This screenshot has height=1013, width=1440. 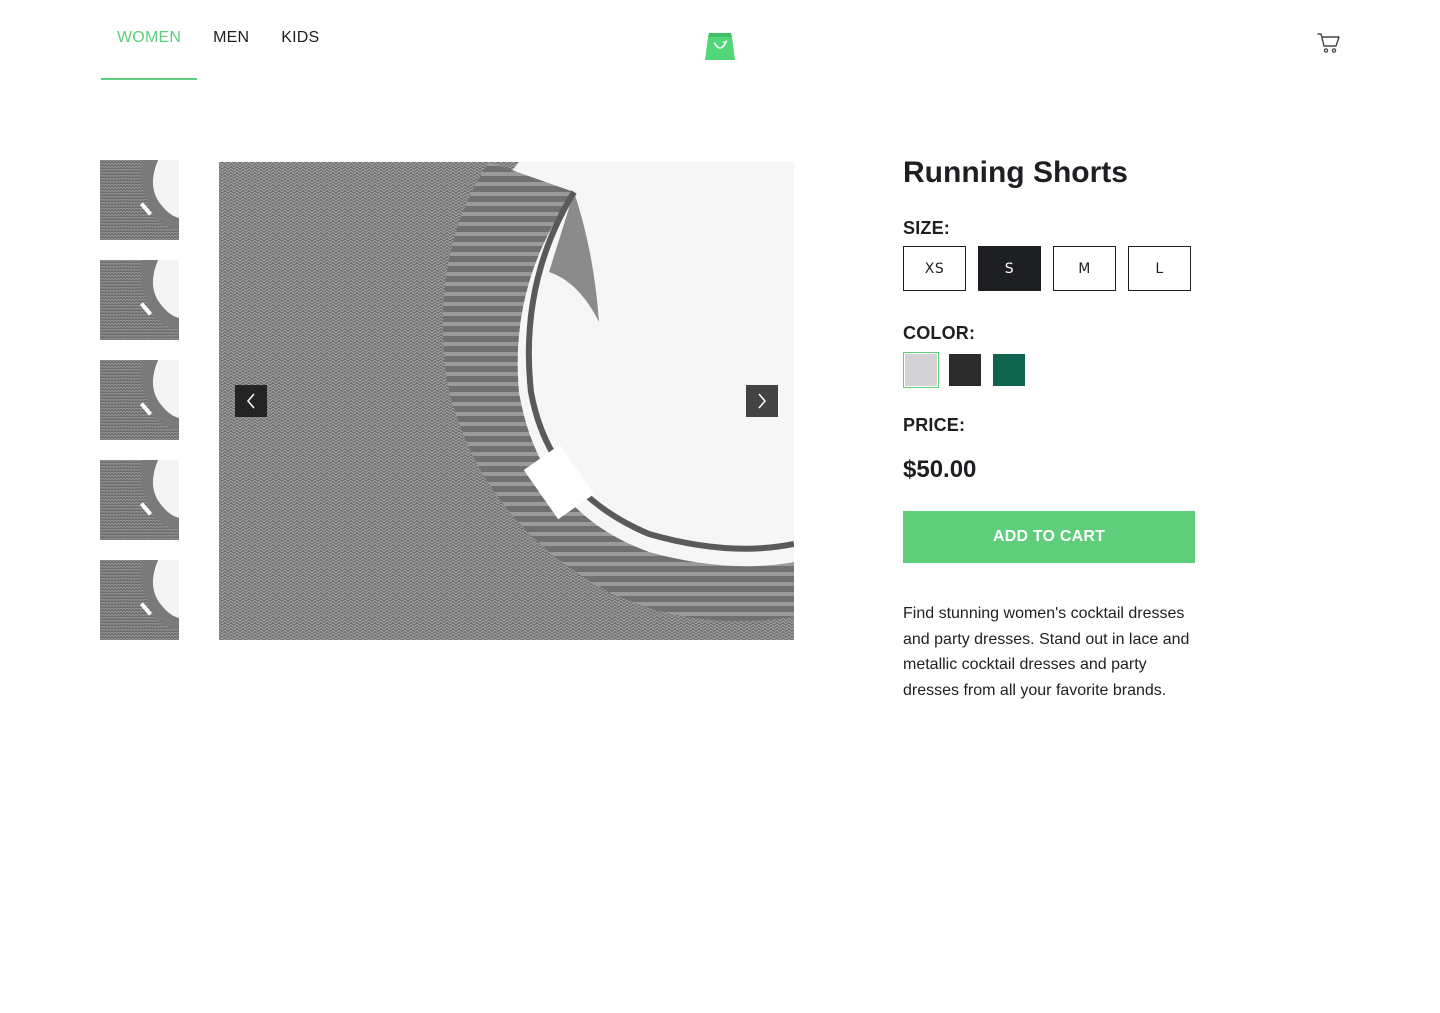 What do you see at coordinates (1329, 43) in the screenshot?
I see `cart-icon` at bounding box center [1329, 43].